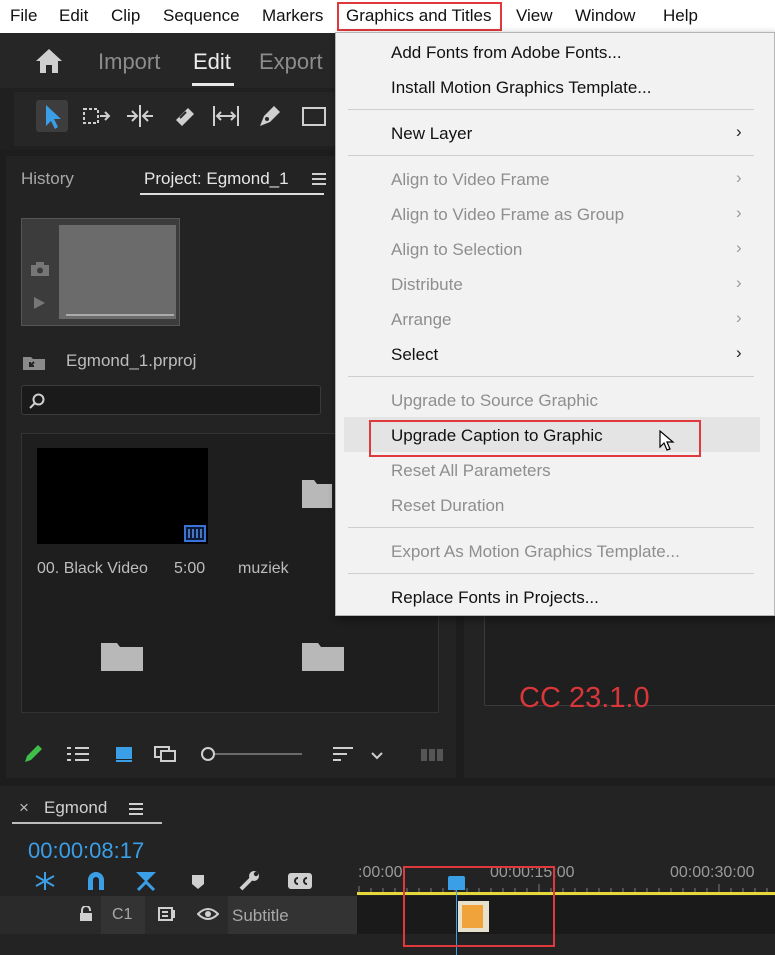  I want to click on search-input, so click(171, 400).